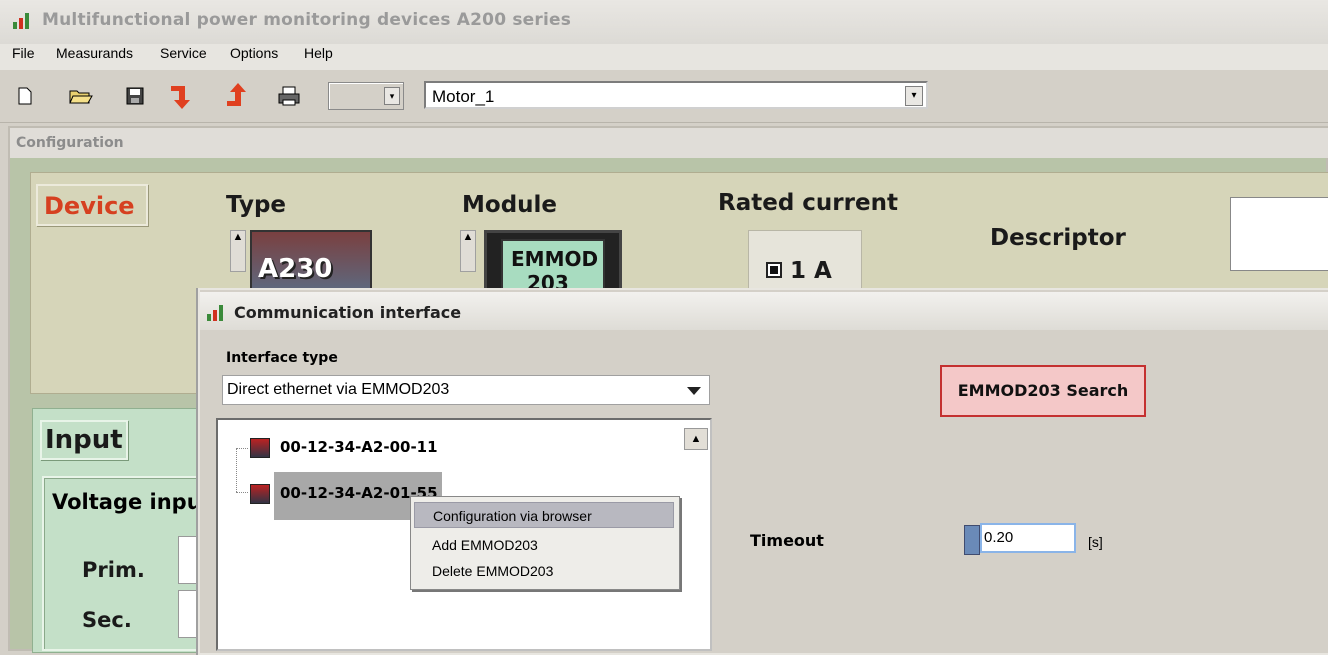  I want to click on menu-file: File, so click(23, 53).